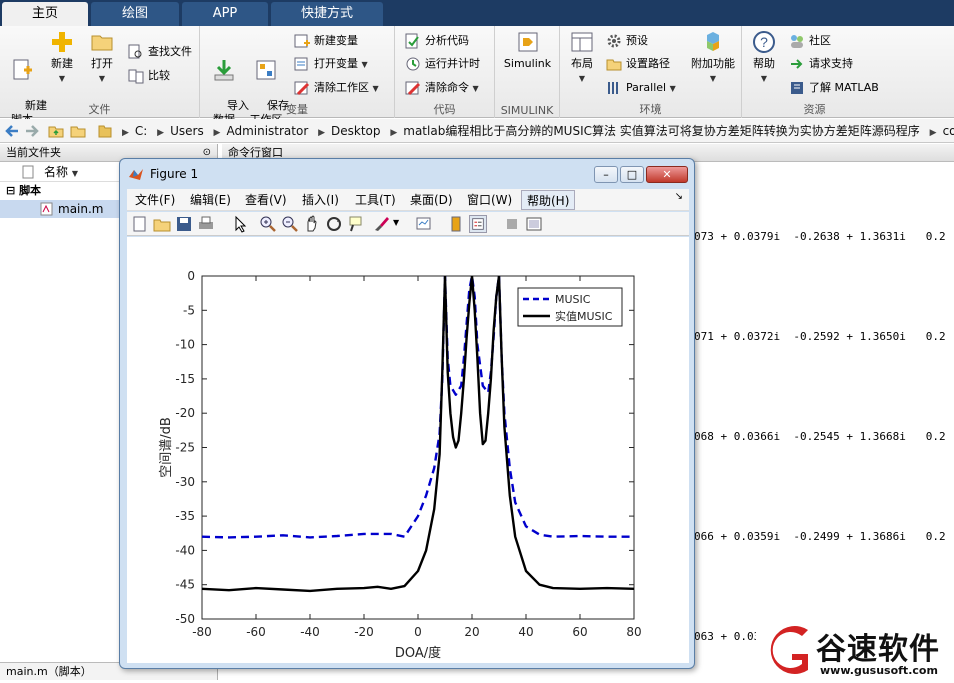 The image size is (954, 683). I want to click on ribbon-group-environment: 布局 ▼ 预设 设置路径 Parallel ▼ 附加功能 ▼ 环境, so click(651, 72).